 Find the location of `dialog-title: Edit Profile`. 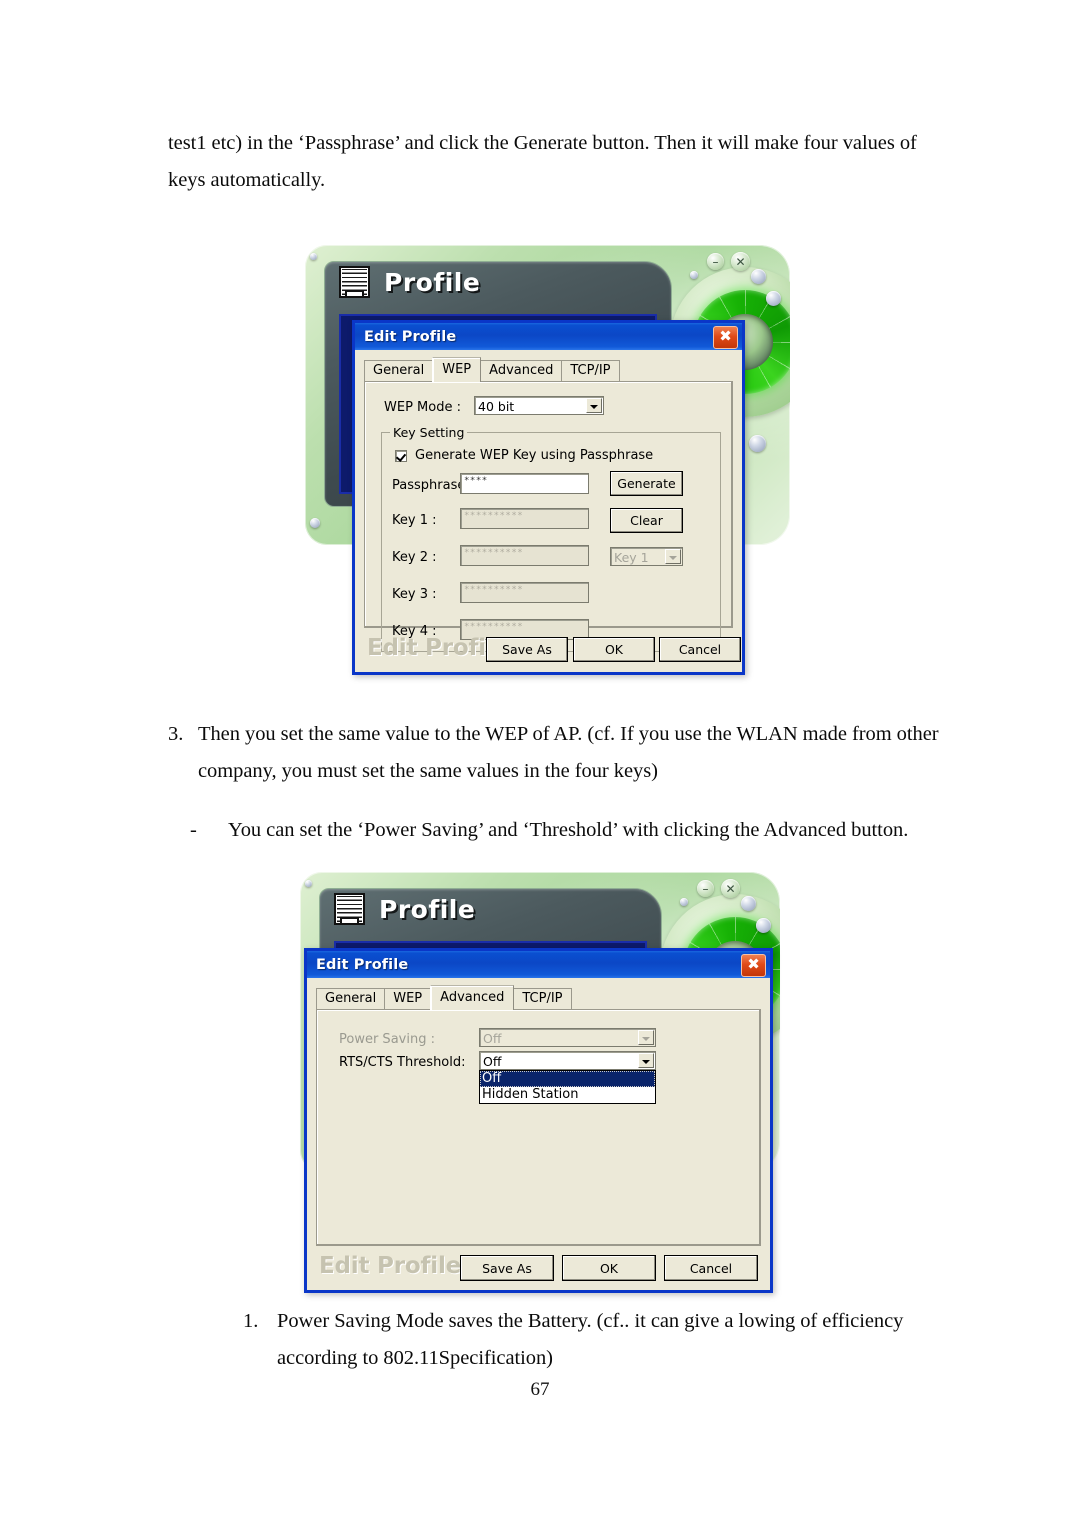

dialog-title: Edit Profile is located at coordinates (410, 336).